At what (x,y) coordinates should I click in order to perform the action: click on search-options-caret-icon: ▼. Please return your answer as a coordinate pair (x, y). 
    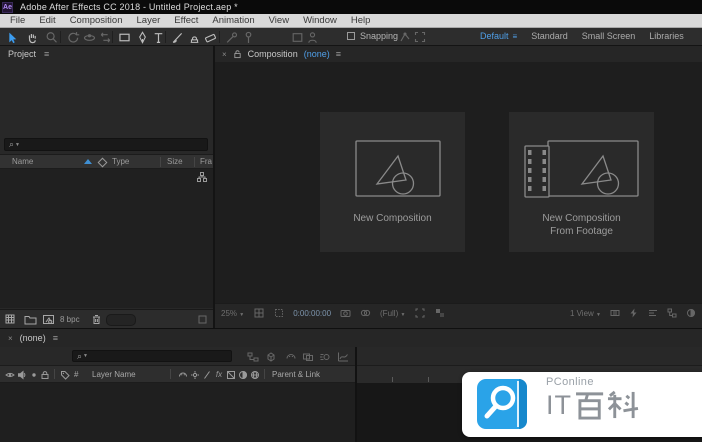
    Looking at the image, I should click on (85, 356).